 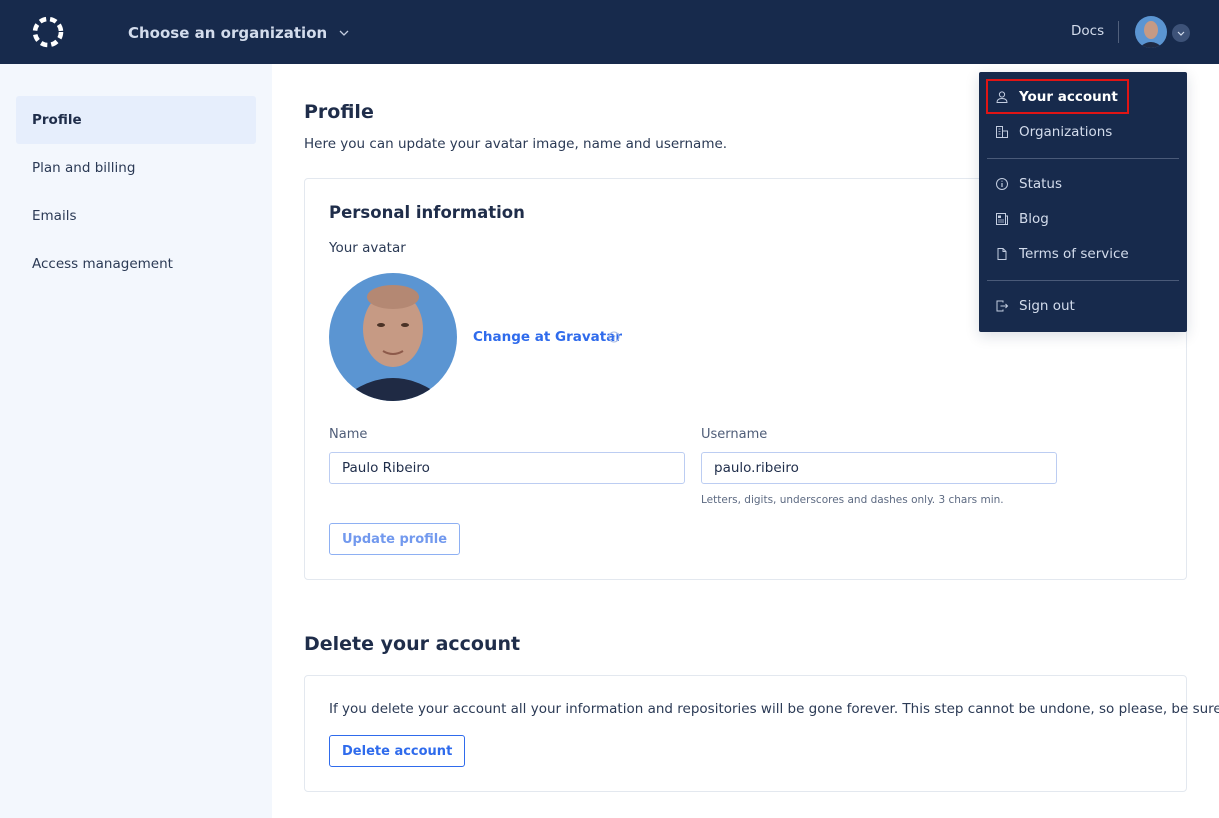 What do you see at coordinates (1083, 306) in the screenshot?
I see `menu-item-sign-out: Sign out` at bounding box center [1083, 306].